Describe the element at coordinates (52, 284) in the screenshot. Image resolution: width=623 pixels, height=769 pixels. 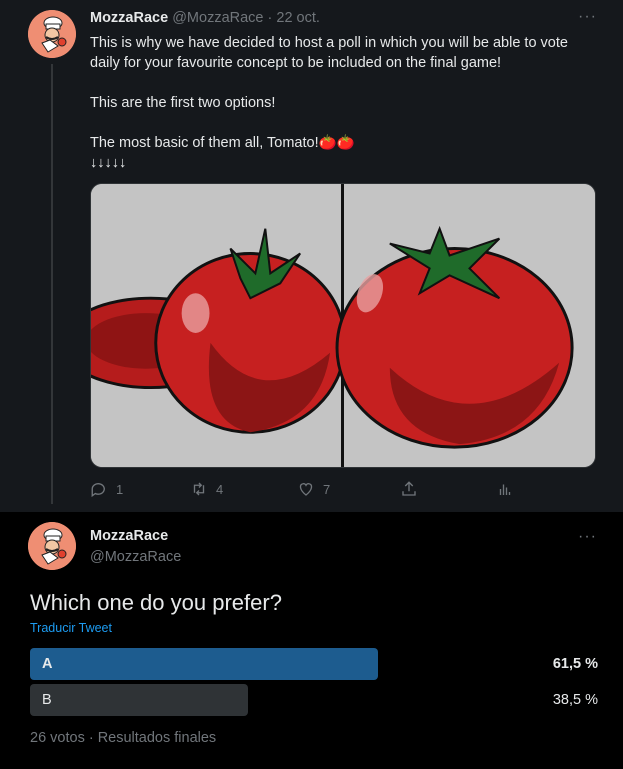
I see `thread-line` at that location.